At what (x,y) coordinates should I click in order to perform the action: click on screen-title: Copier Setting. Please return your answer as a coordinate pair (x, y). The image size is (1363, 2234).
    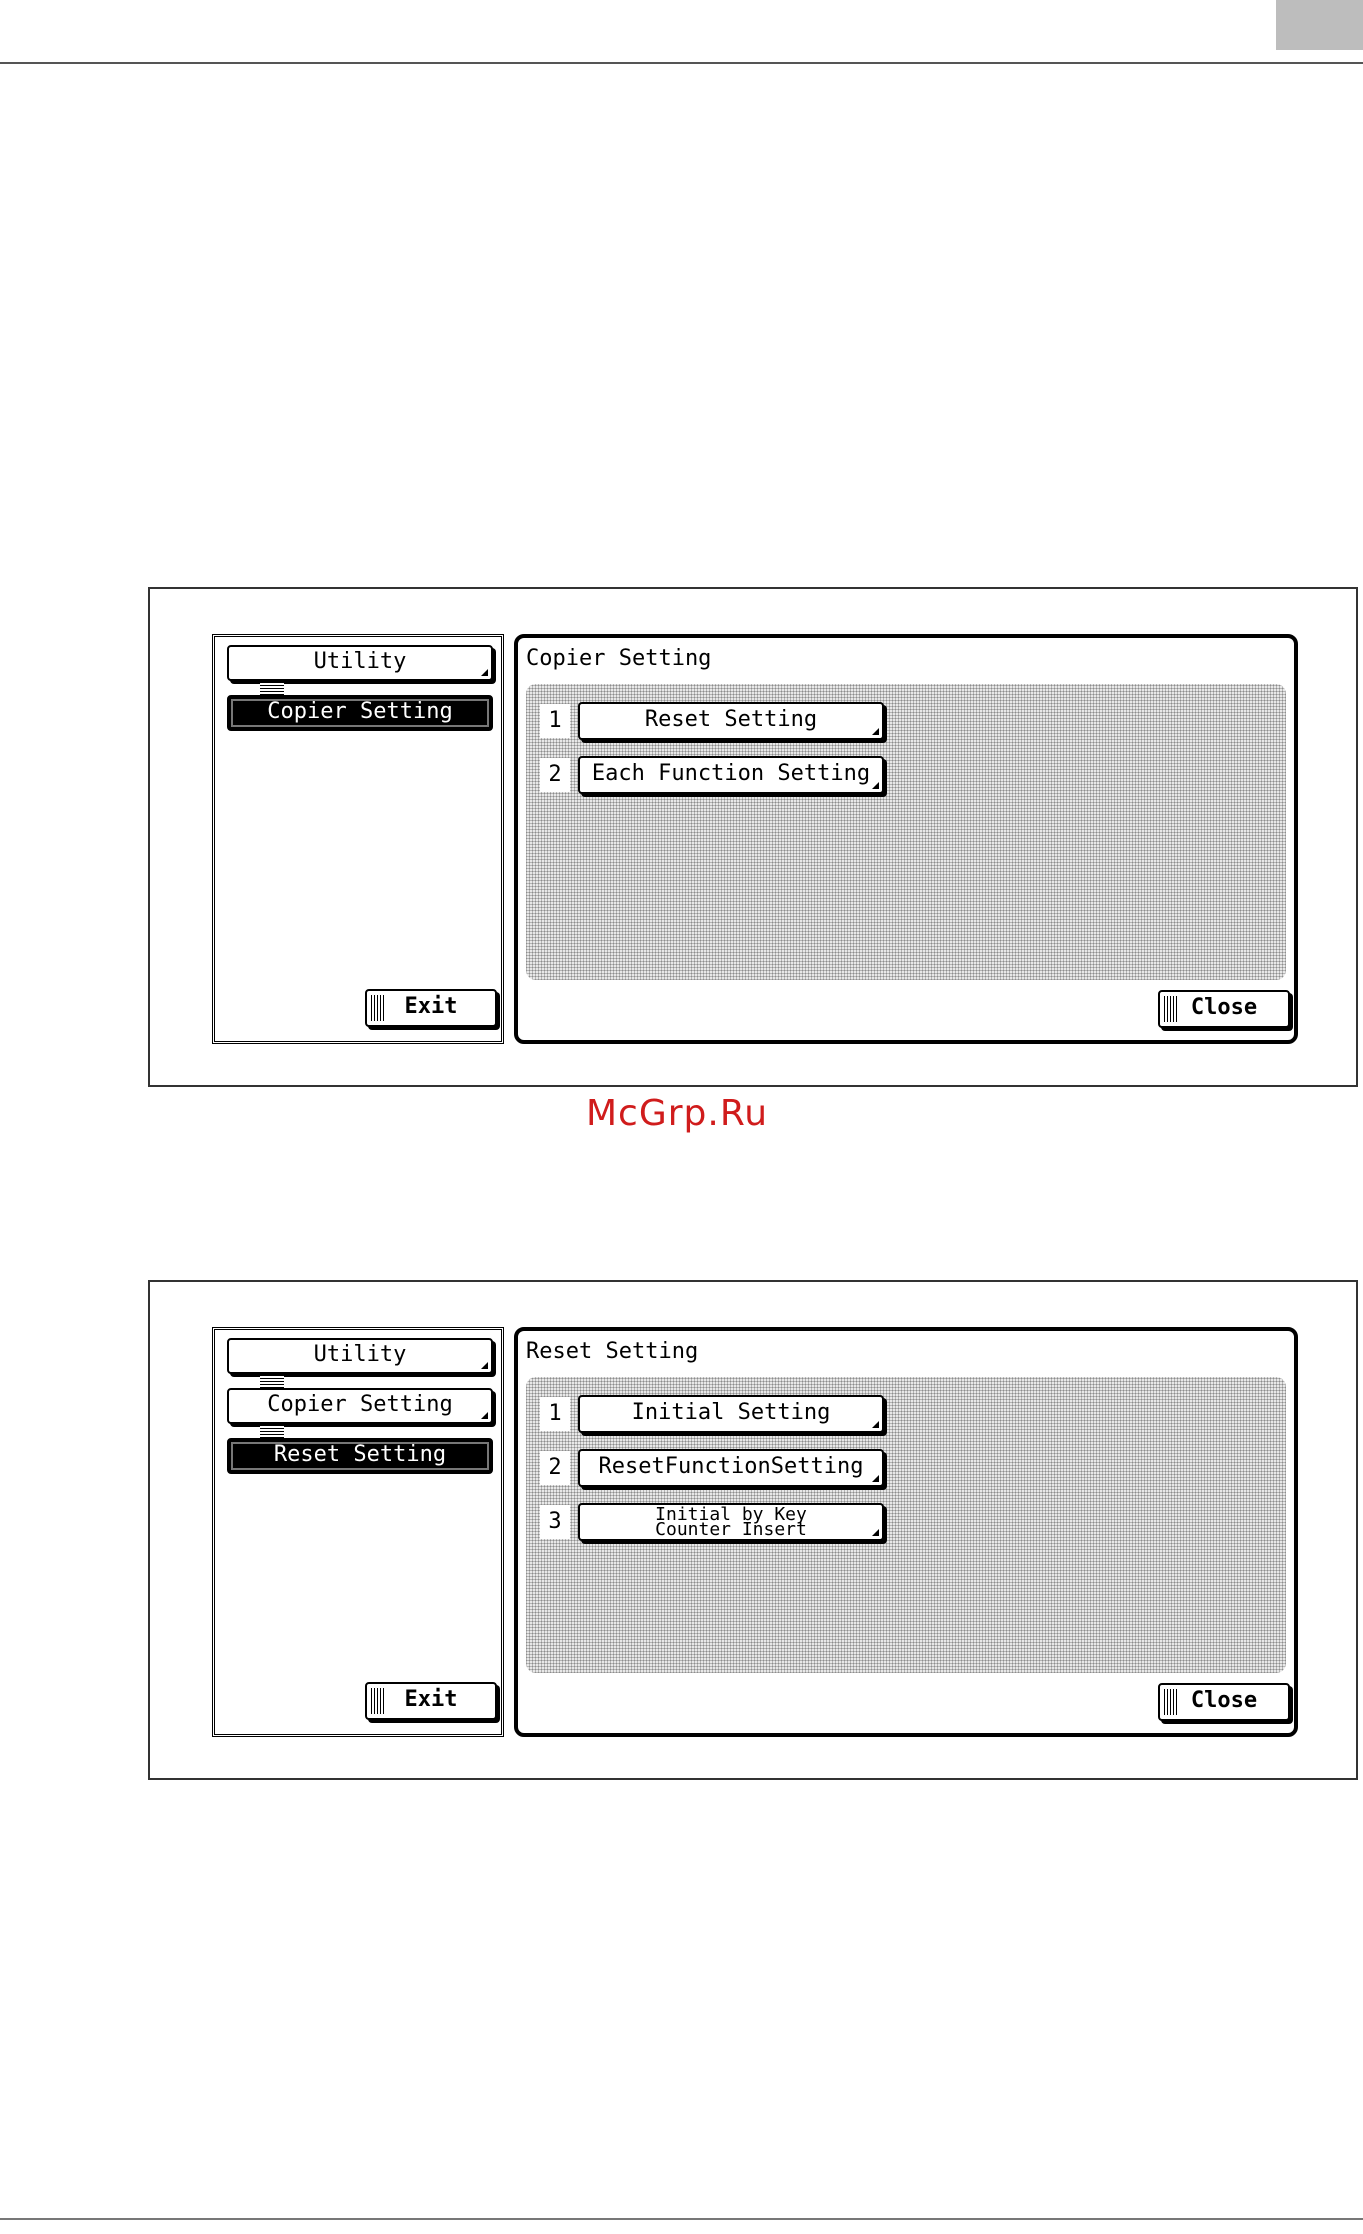
    Looking at the image, I should click on (619, 658).